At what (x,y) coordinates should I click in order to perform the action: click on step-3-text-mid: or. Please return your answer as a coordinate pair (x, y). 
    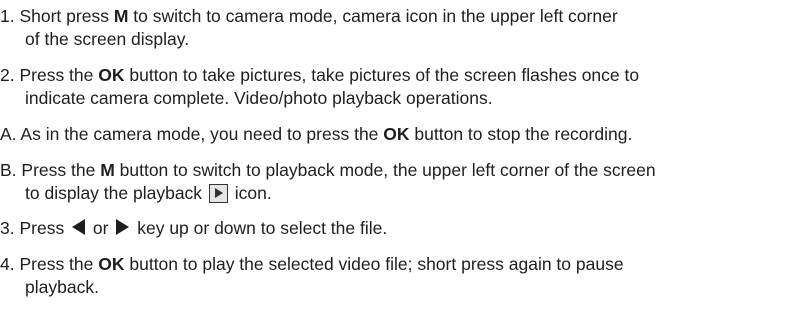
    Looking at the image, I should click on (101, 228).